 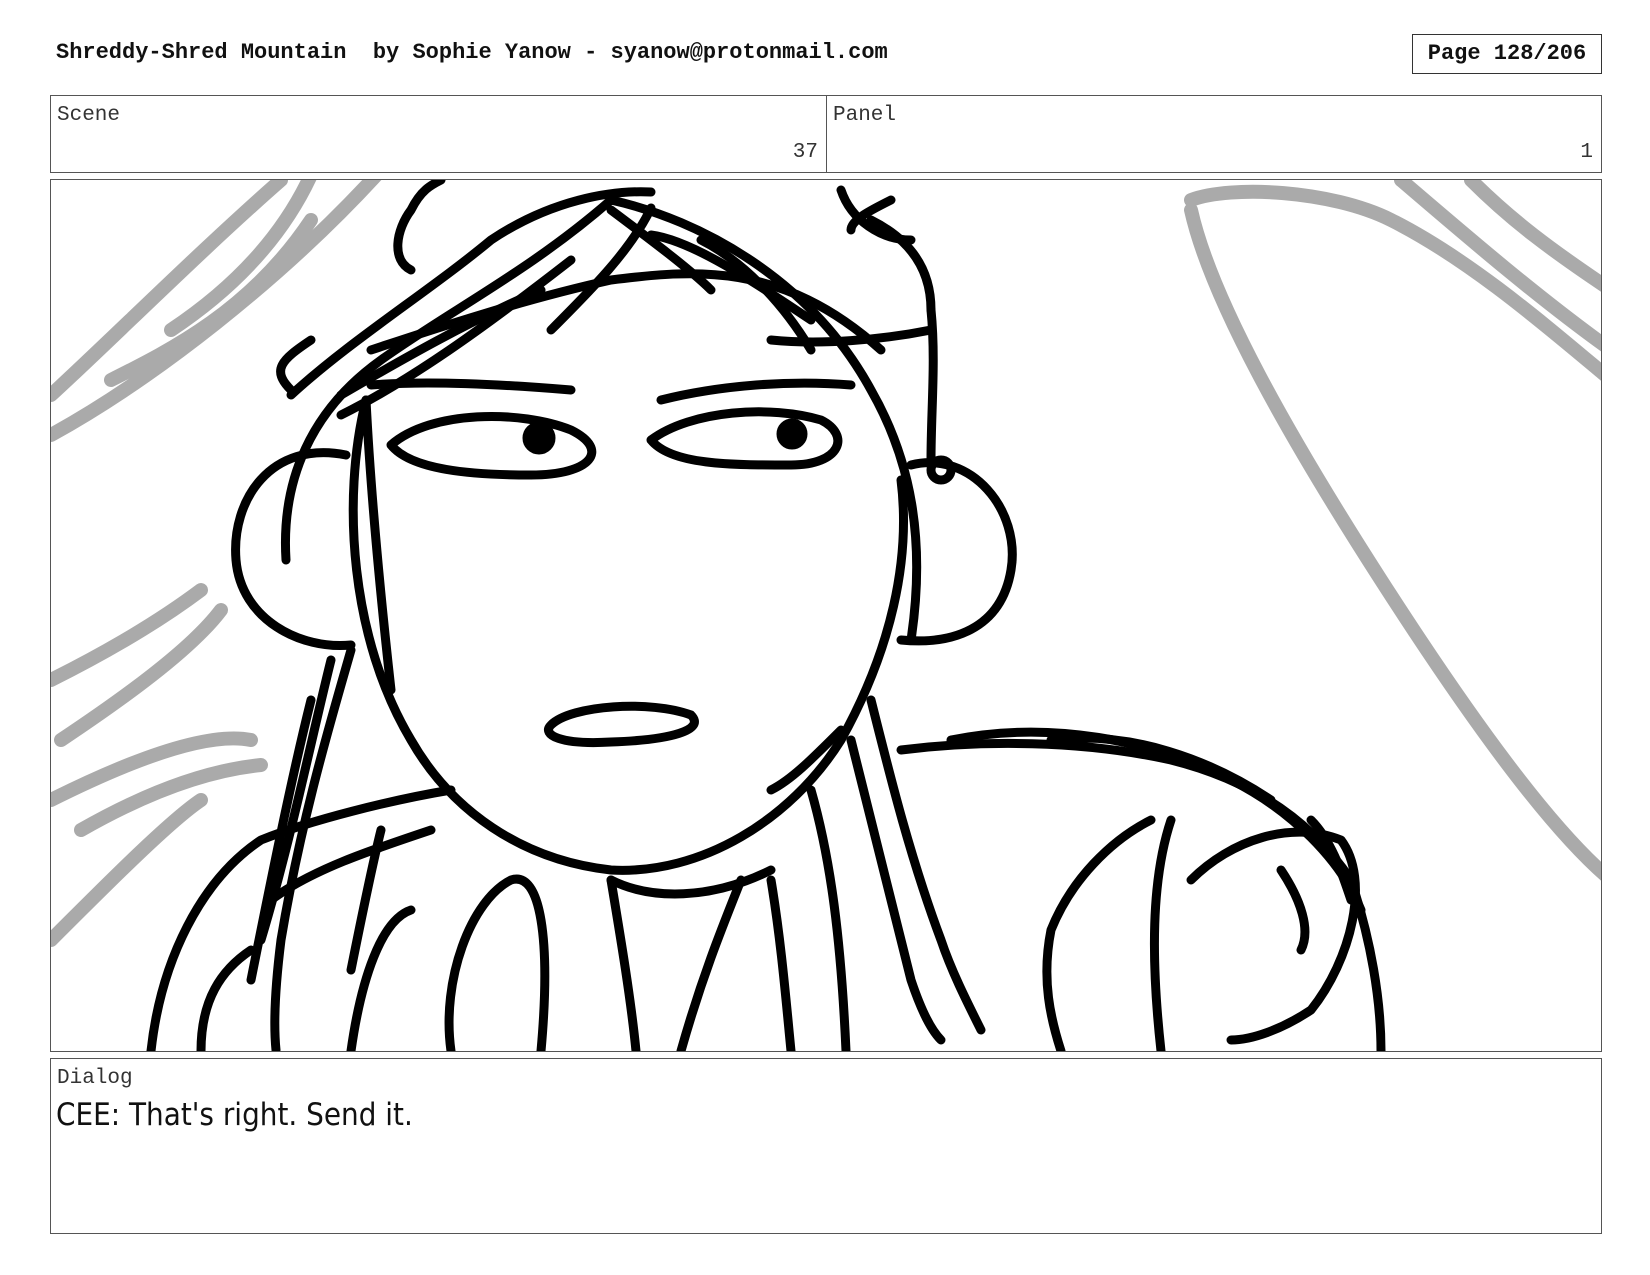 What do you see at coordinates (805, 152) in the screenshot?
I see `scene-number: 37` at bounding box center [805, 152].